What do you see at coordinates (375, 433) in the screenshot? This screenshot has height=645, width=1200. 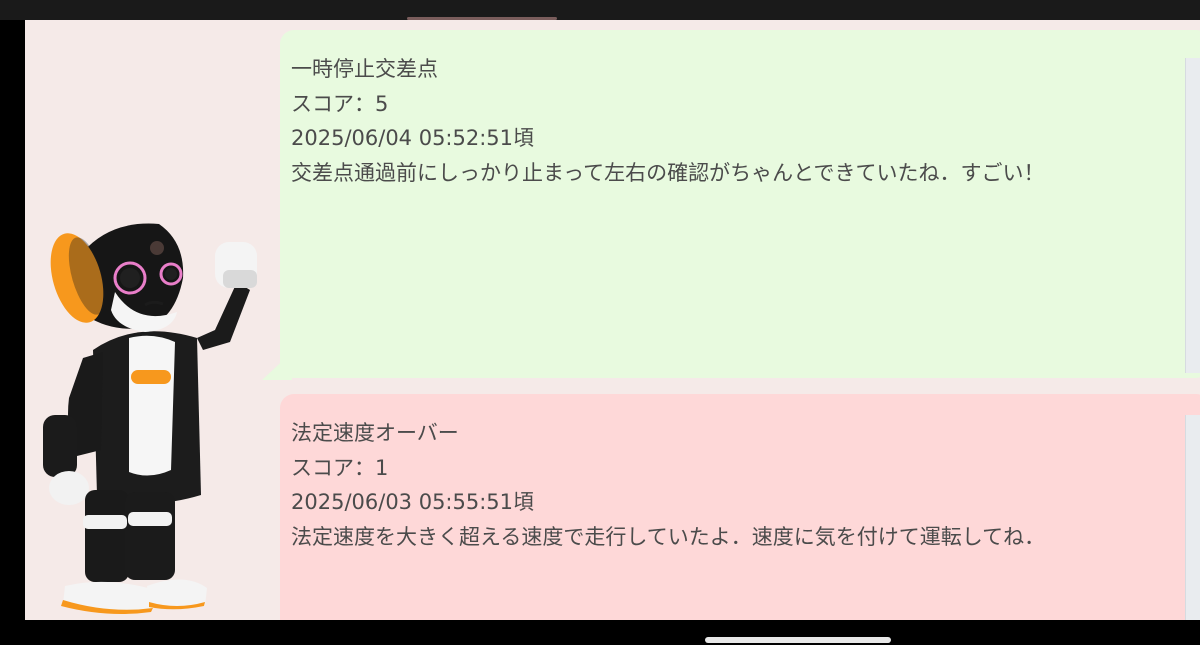 I see `event-title: 法定速度オーバー` at bounding box center [375, 433].